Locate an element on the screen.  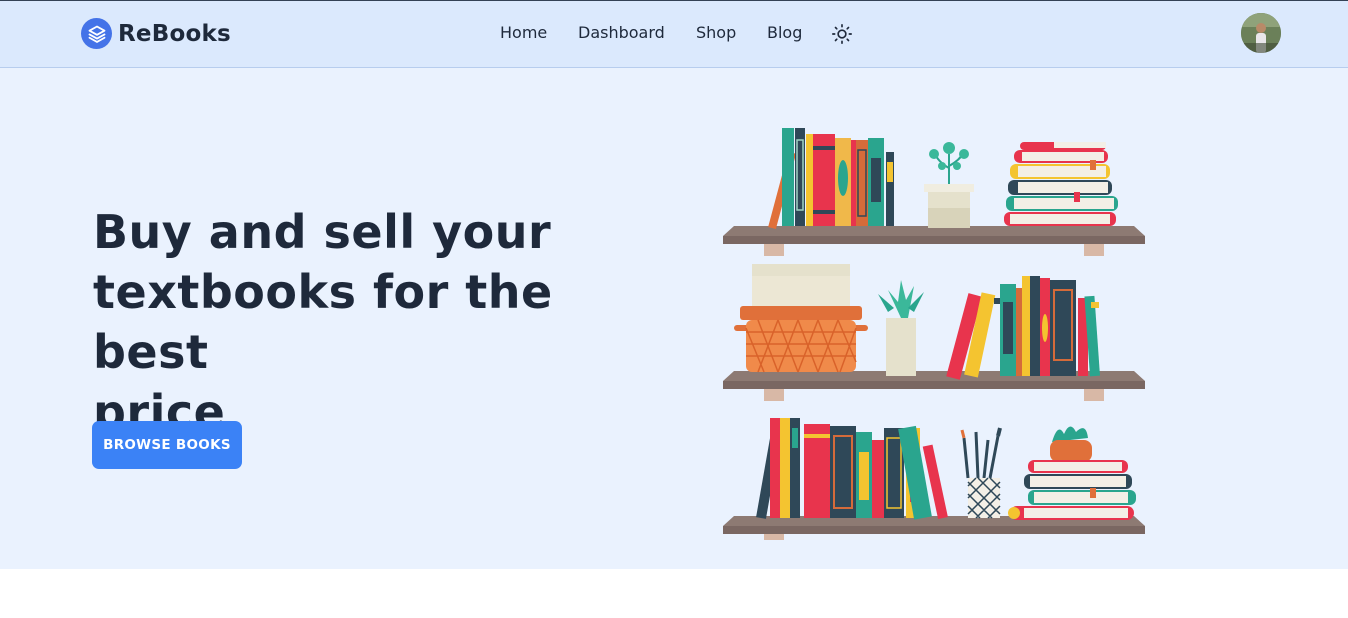
theme-toggle-button is located at coordinates (842, 34).